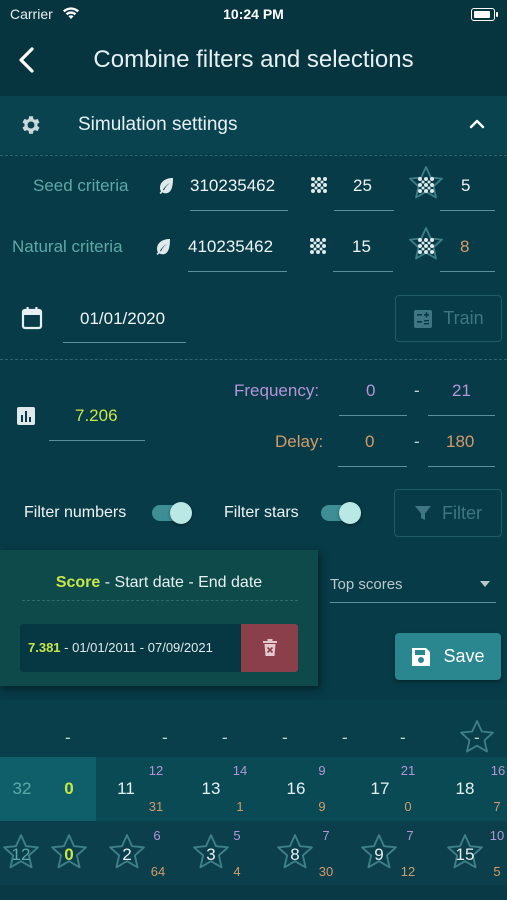 The image size is (507, 900). Describe the element at coordinates (448, 318) in the screenshot. I see `train-button: Train` at that location.